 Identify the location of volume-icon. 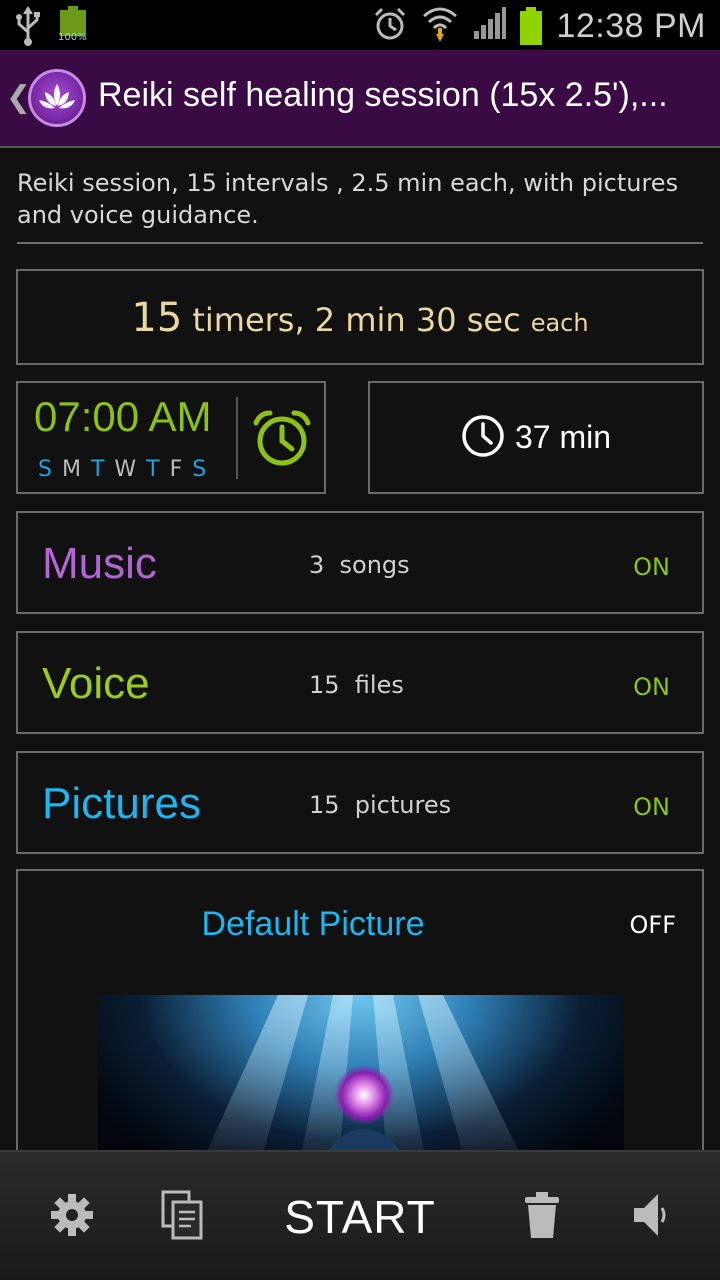
(650, 1217).